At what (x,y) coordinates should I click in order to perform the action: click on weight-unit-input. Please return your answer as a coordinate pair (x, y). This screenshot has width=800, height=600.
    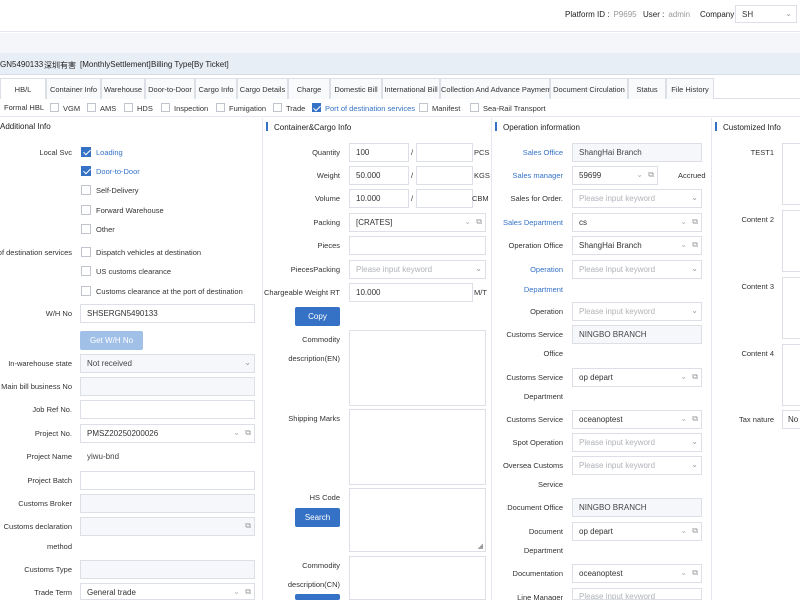
    Looking at the image, I should click on (444, 175).